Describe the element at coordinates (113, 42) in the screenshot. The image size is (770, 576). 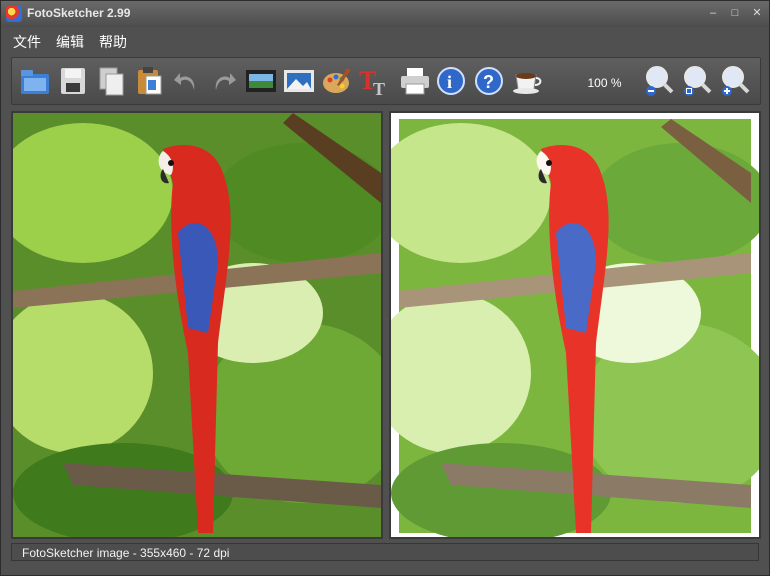
I see `menu-help: 帮助` at that location.